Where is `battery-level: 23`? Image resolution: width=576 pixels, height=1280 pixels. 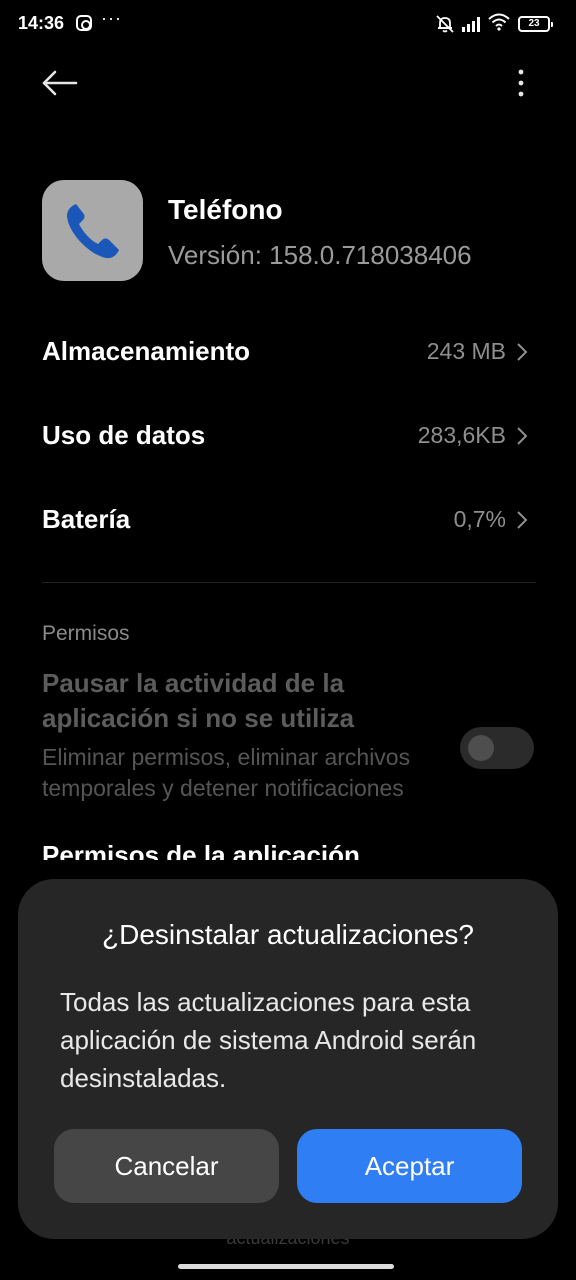 battery-level: 23 is located at coordinates (534, 23).